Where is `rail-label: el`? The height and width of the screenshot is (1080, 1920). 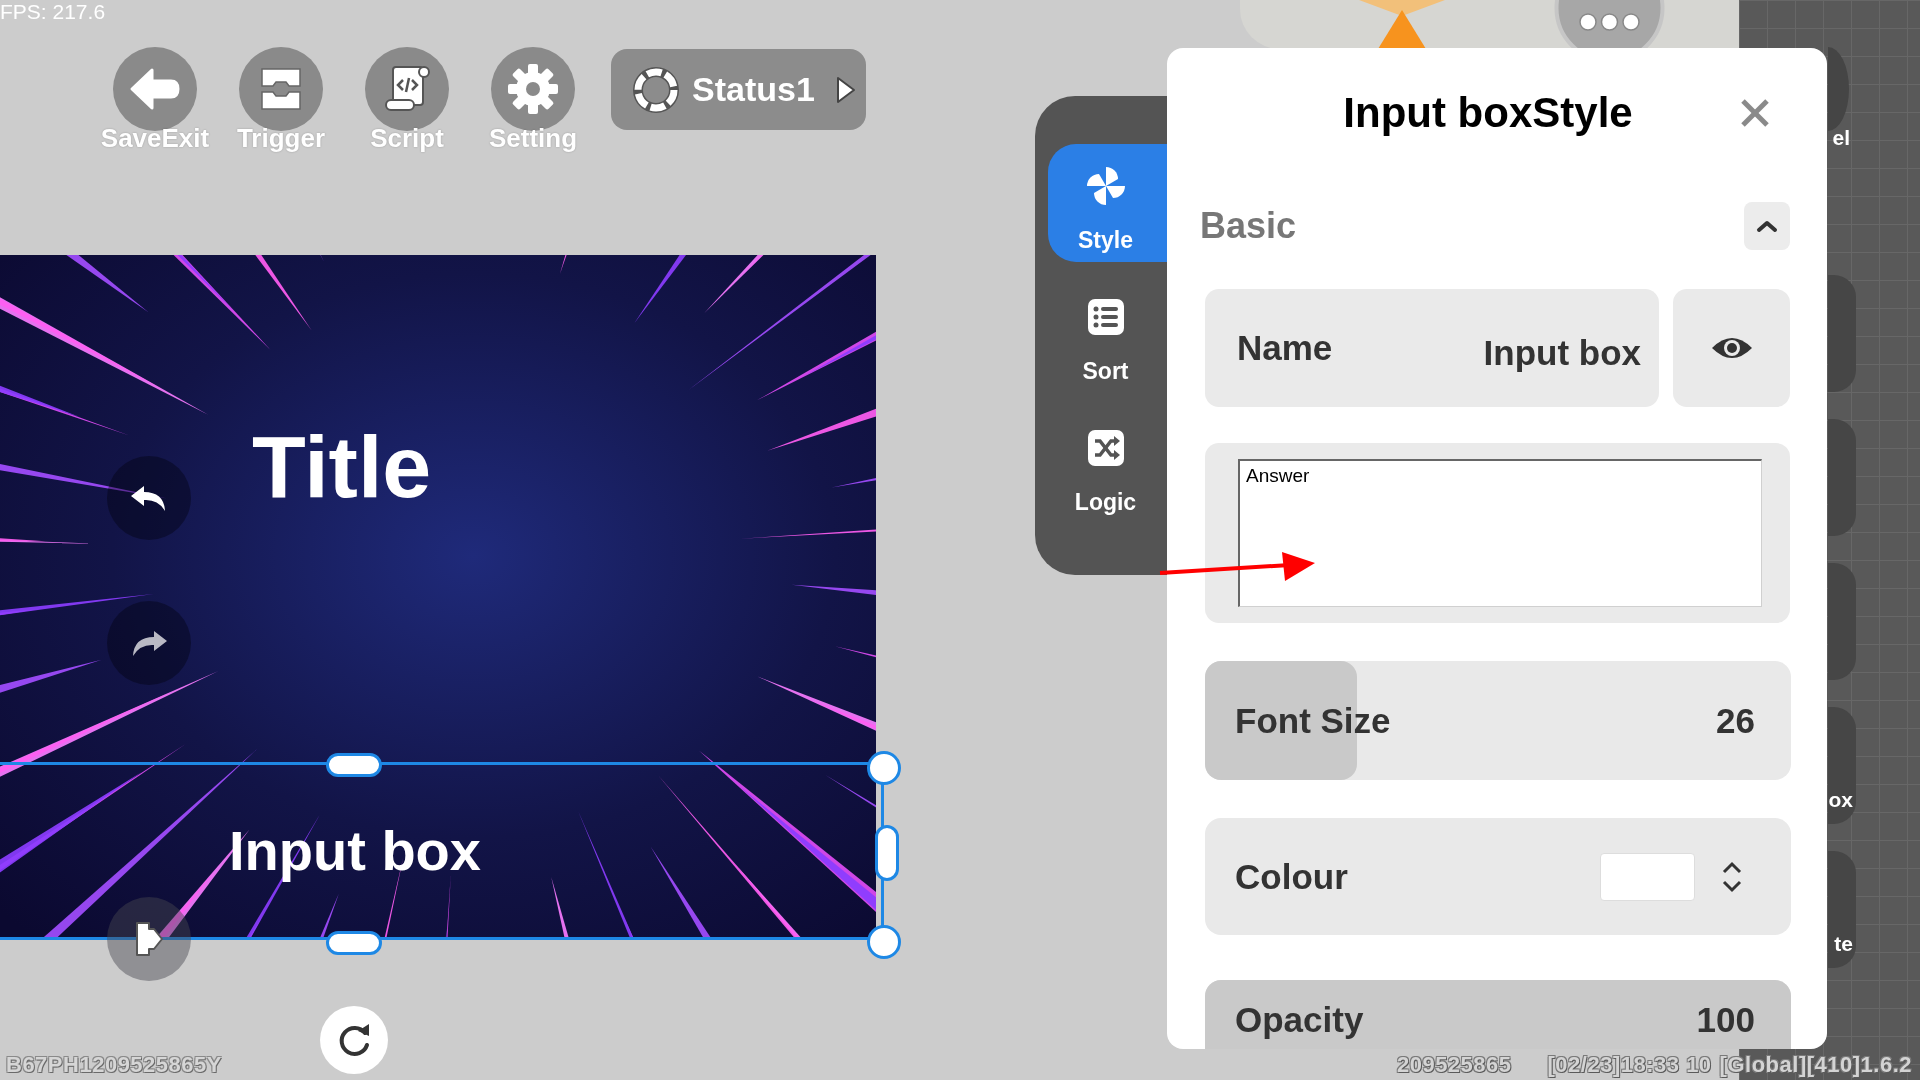
rail-label: el is located at coordinates (1841, 138).